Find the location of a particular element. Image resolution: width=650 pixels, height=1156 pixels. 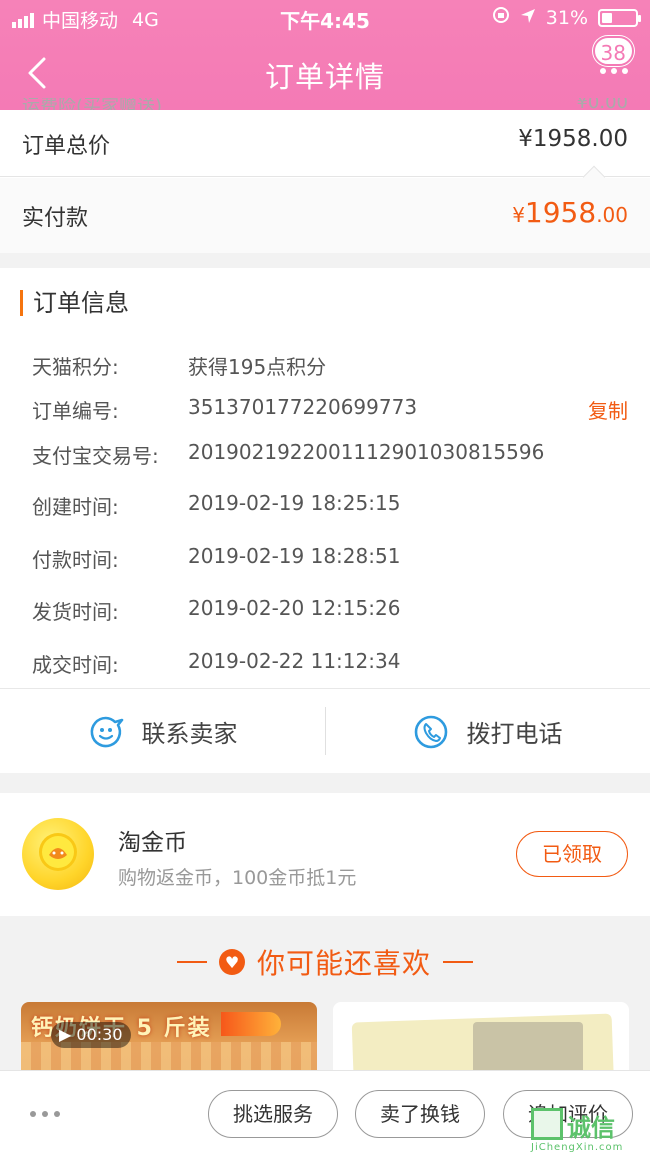

copy-button: 复制 is located at coordinates (608, 409).